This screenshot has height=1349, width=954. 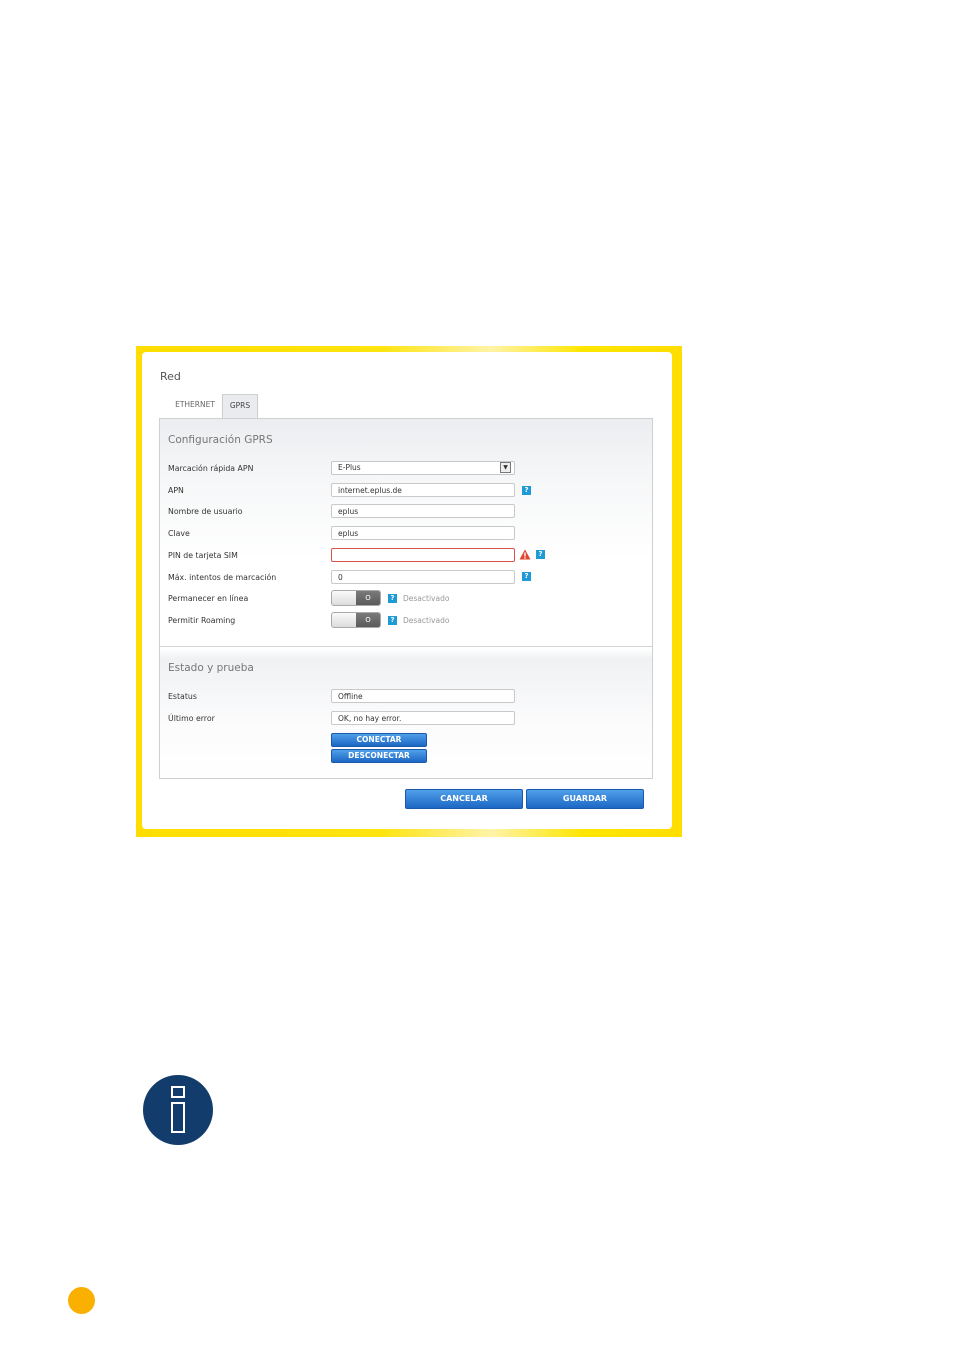 I want to click on cancel-button: CANCELAR, so click(x=464, y=799).